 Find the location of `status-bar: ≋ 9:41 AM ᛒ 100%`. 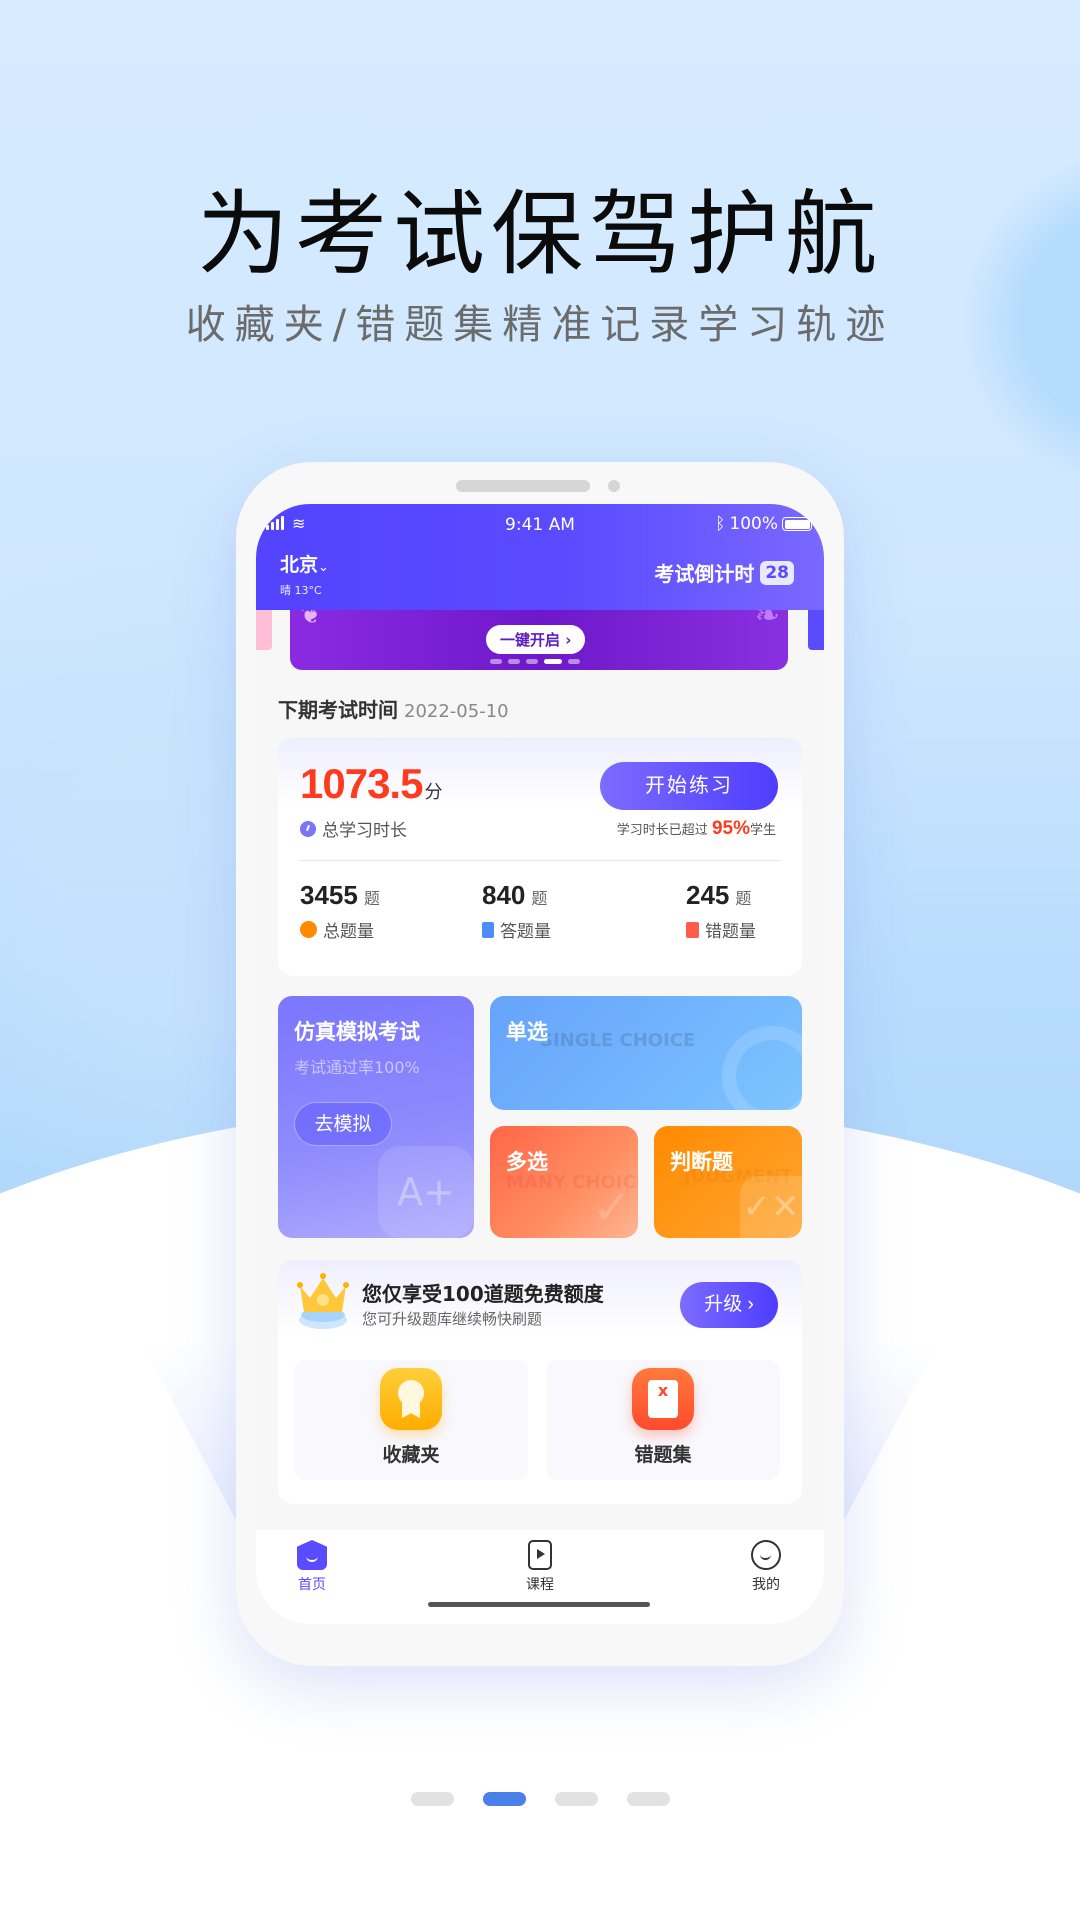

status-bar: ≋ 9:41 AM ᛒ 100% is located at coordinates (540, 525).